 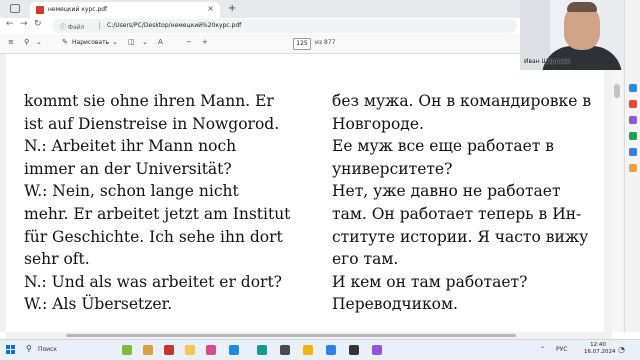 I want to click on draw-icon: ✎, so click(x=65, y=42).